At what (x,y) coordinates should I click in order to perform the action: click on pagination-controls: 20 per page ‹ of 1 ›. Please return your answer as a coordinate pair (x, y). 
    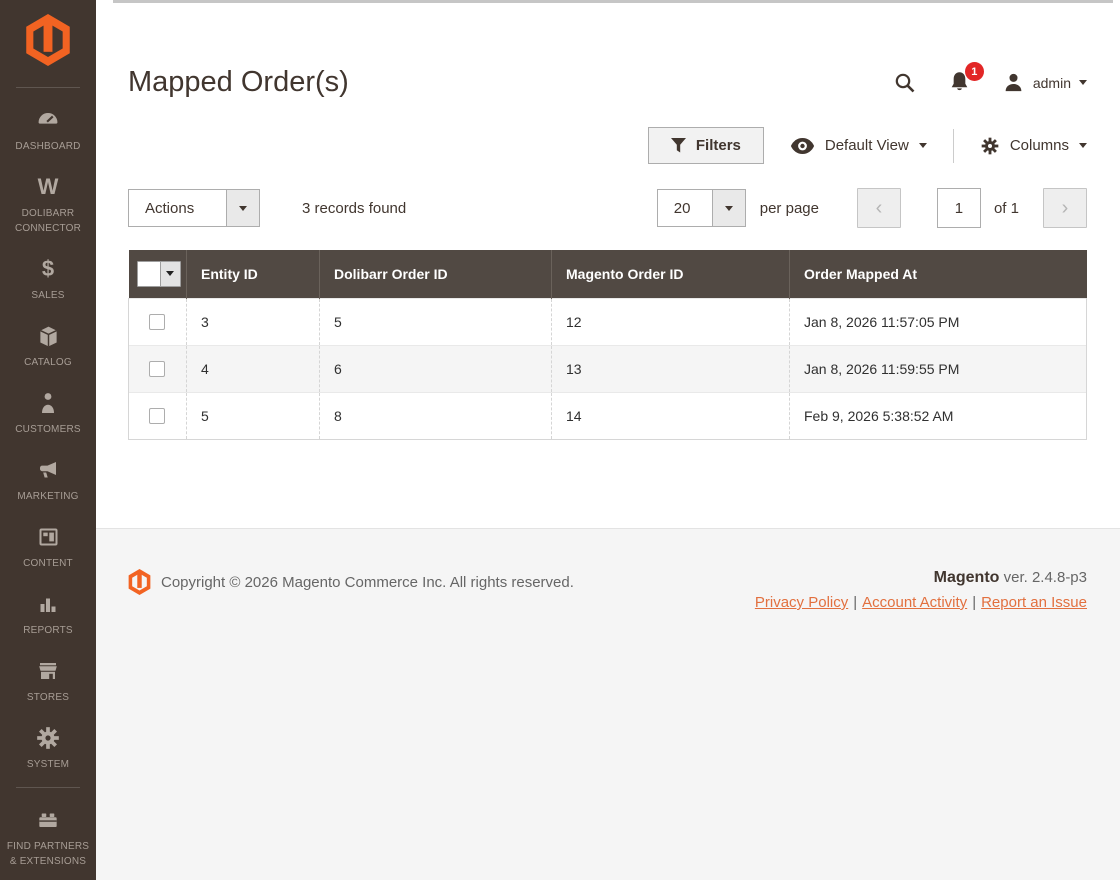
    Looking at the image, I should click on (871, 208).